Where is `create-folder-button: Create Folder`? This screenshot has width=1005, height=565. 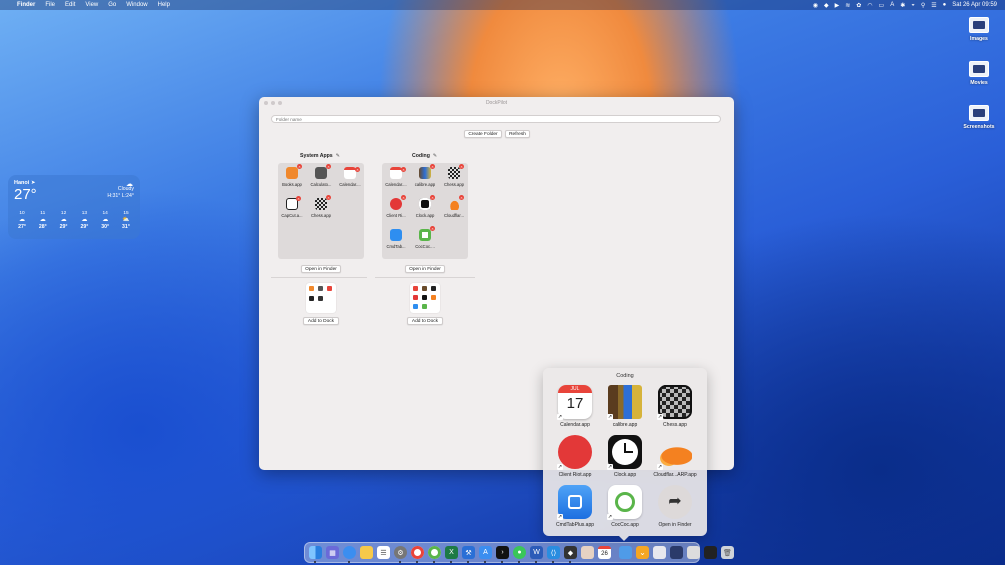 create-folder-button: Create Folder is located at coordinates (483, 134).